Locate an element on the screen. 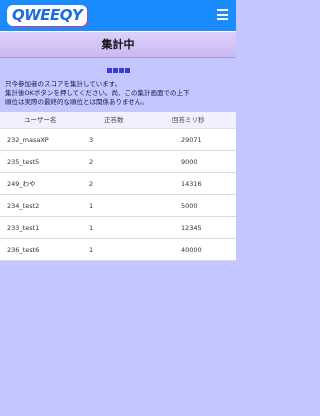  page-title: 集計中 is located at coordinates (118, 44).